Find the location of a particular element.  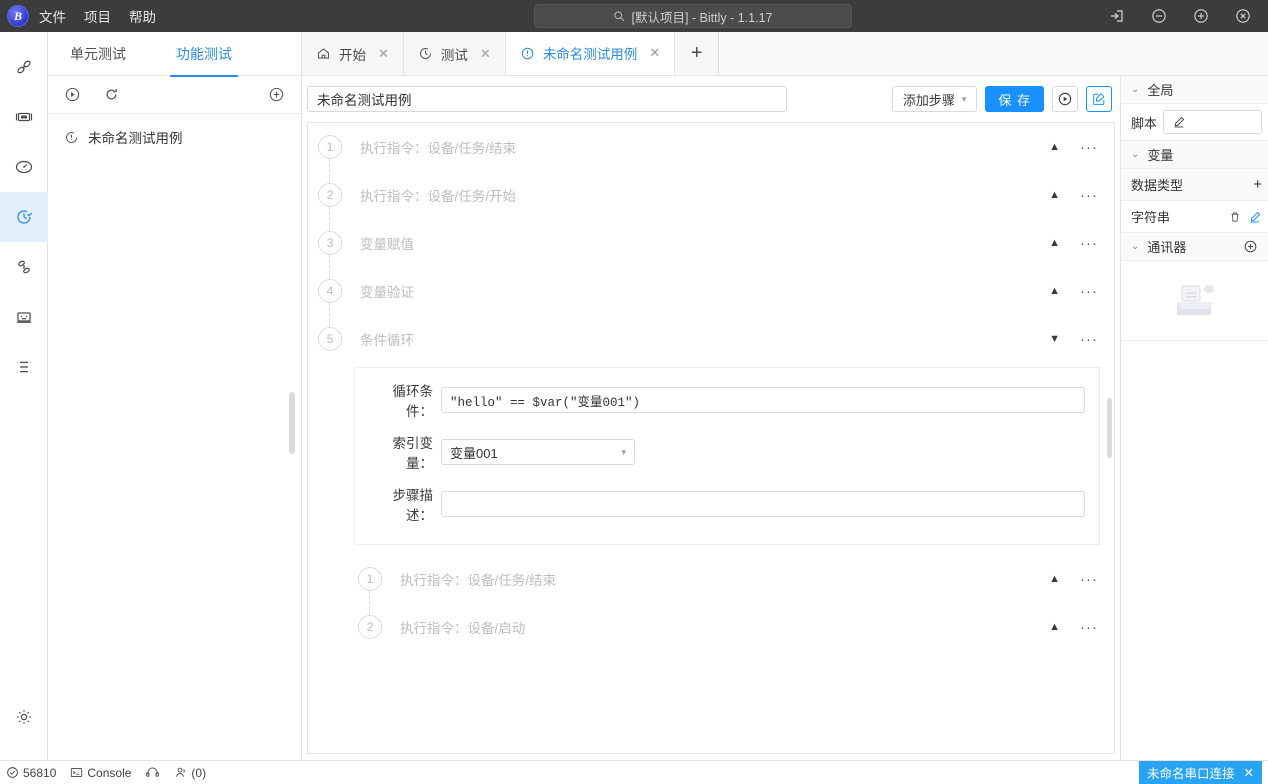

script-label: 脚本 is located at coordinates (1144, 123).